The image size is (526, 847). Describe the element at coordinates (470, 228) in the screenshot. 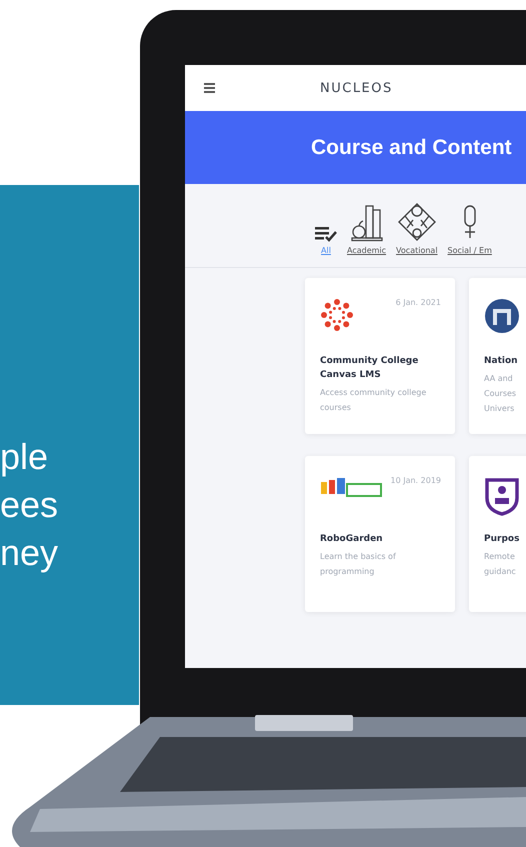

I see `category-tab: Social / Em` at that location.